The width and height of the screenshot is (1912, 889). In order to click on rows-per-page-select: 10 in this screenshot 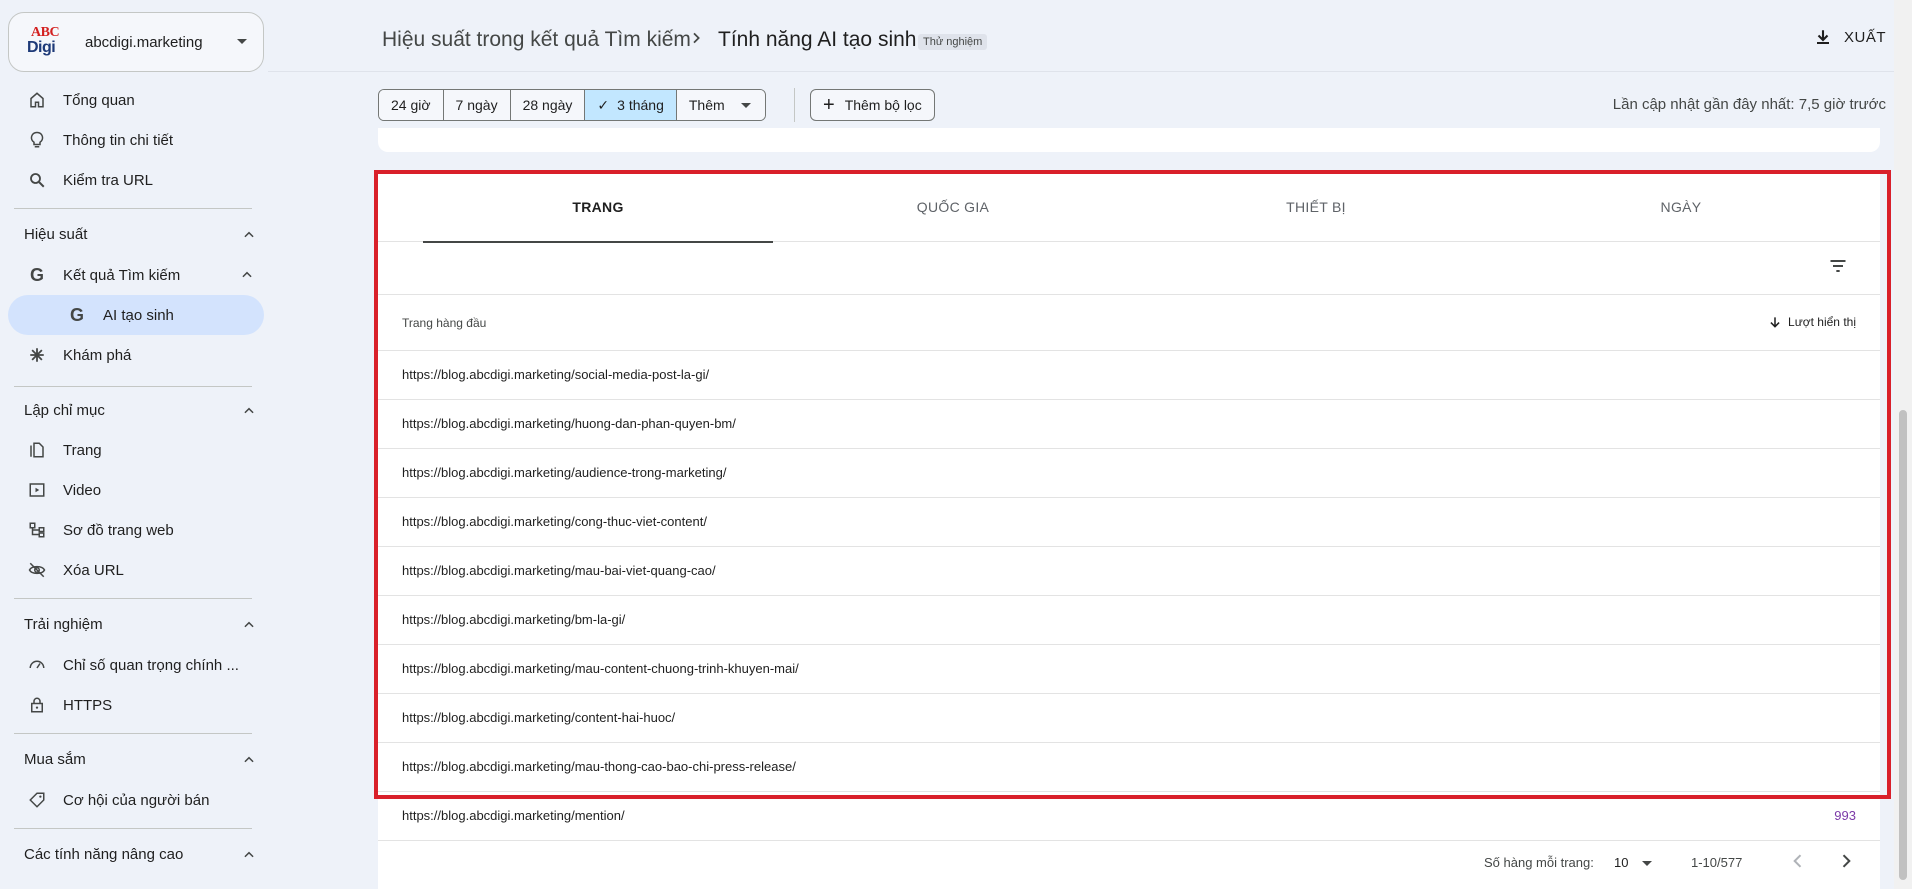, I will do `click(1621, 862)`.